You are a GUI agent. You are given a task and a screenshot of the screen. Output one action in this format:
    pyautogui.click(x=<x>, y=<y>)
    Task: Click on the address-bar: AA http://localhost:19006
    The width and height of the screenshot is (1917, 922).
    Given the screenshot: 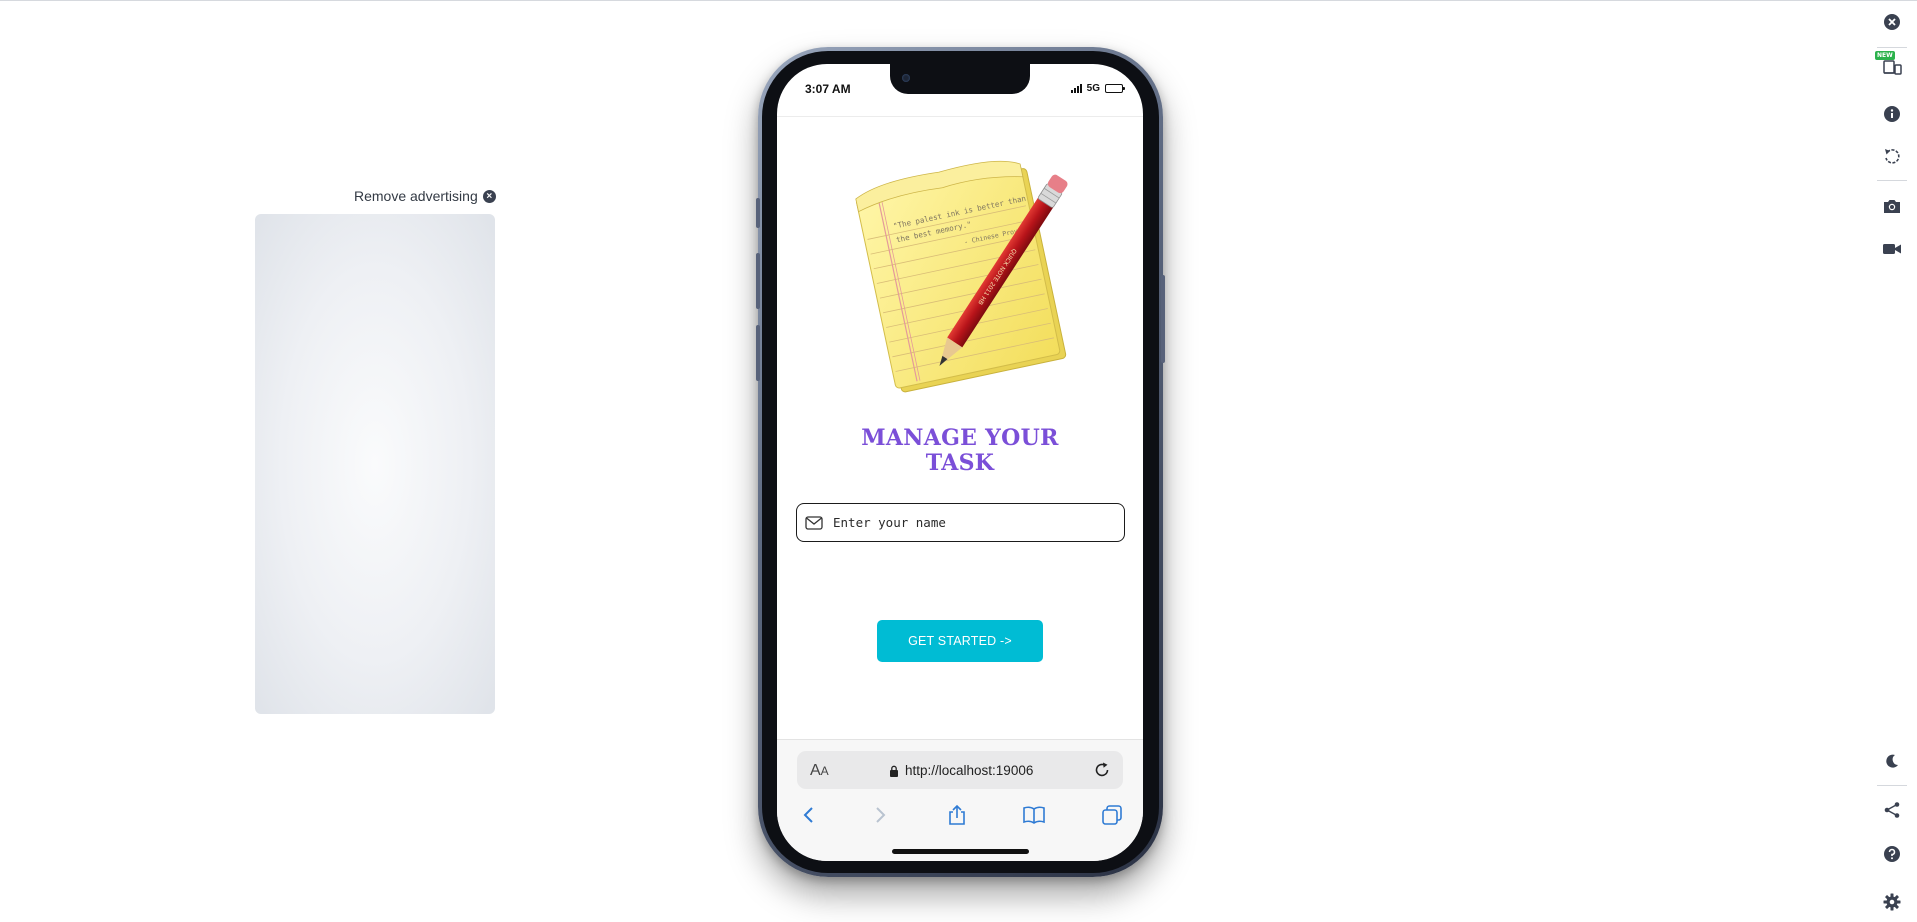 What is the action you would take?
    pyautogui.click(x=960, y=770)
    